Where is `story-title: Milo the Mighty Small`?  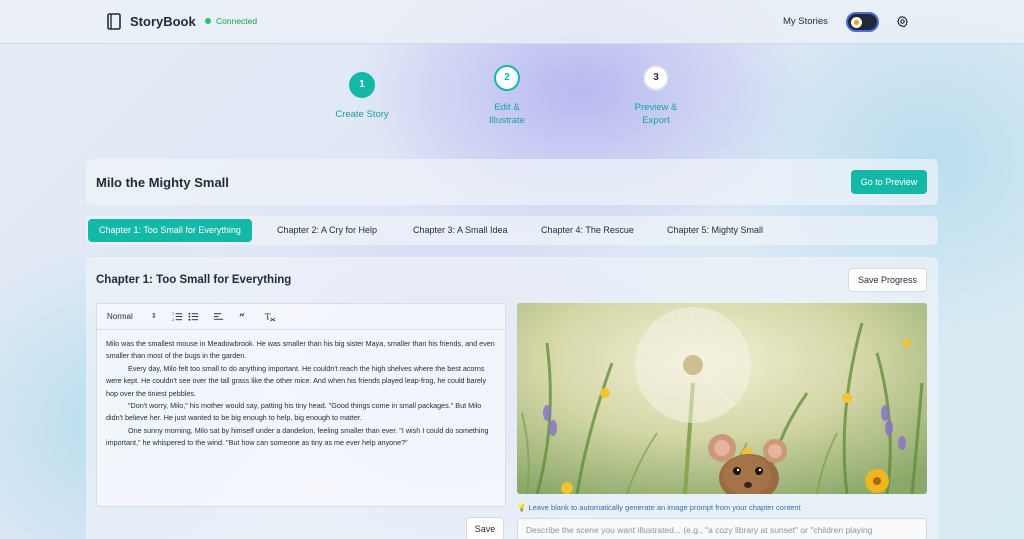 story-title: Milo the Mighty Small is located at coordinates (162, 182).